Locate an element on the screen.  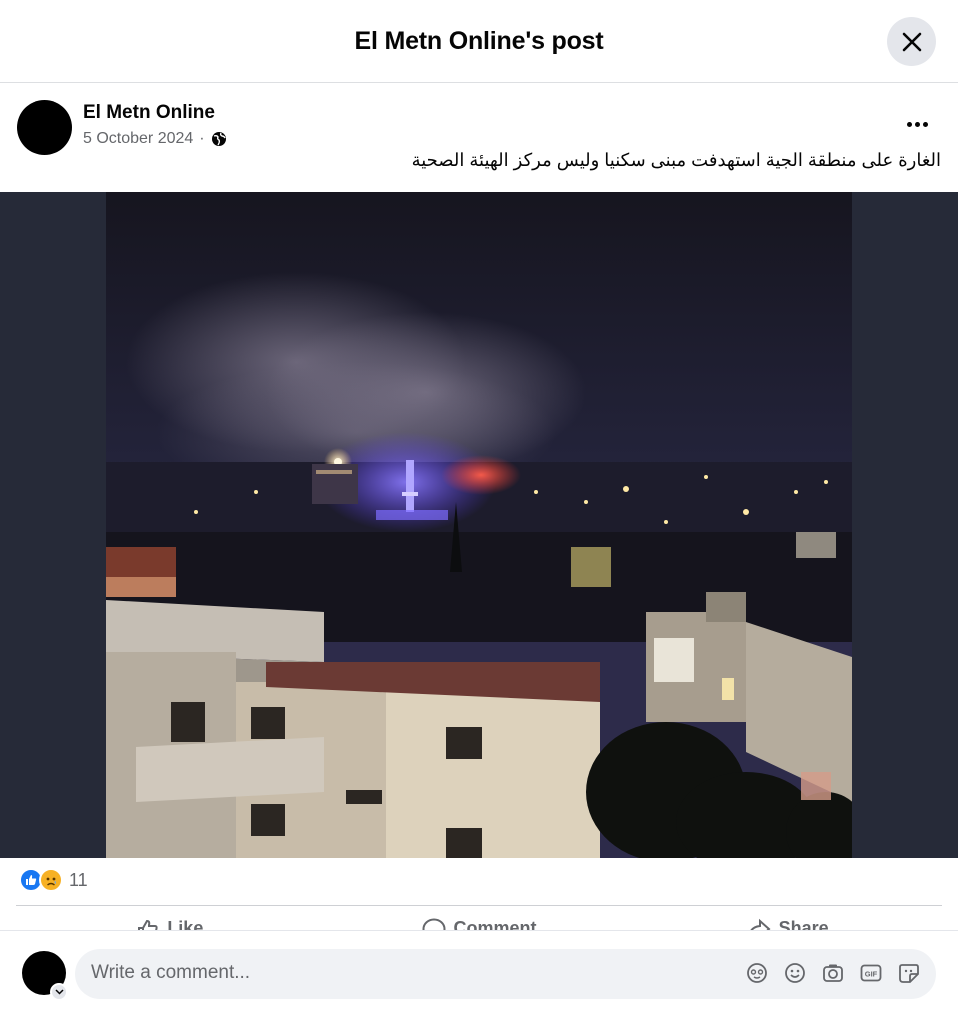
emoji-icon is located at coordinates (795, 973).